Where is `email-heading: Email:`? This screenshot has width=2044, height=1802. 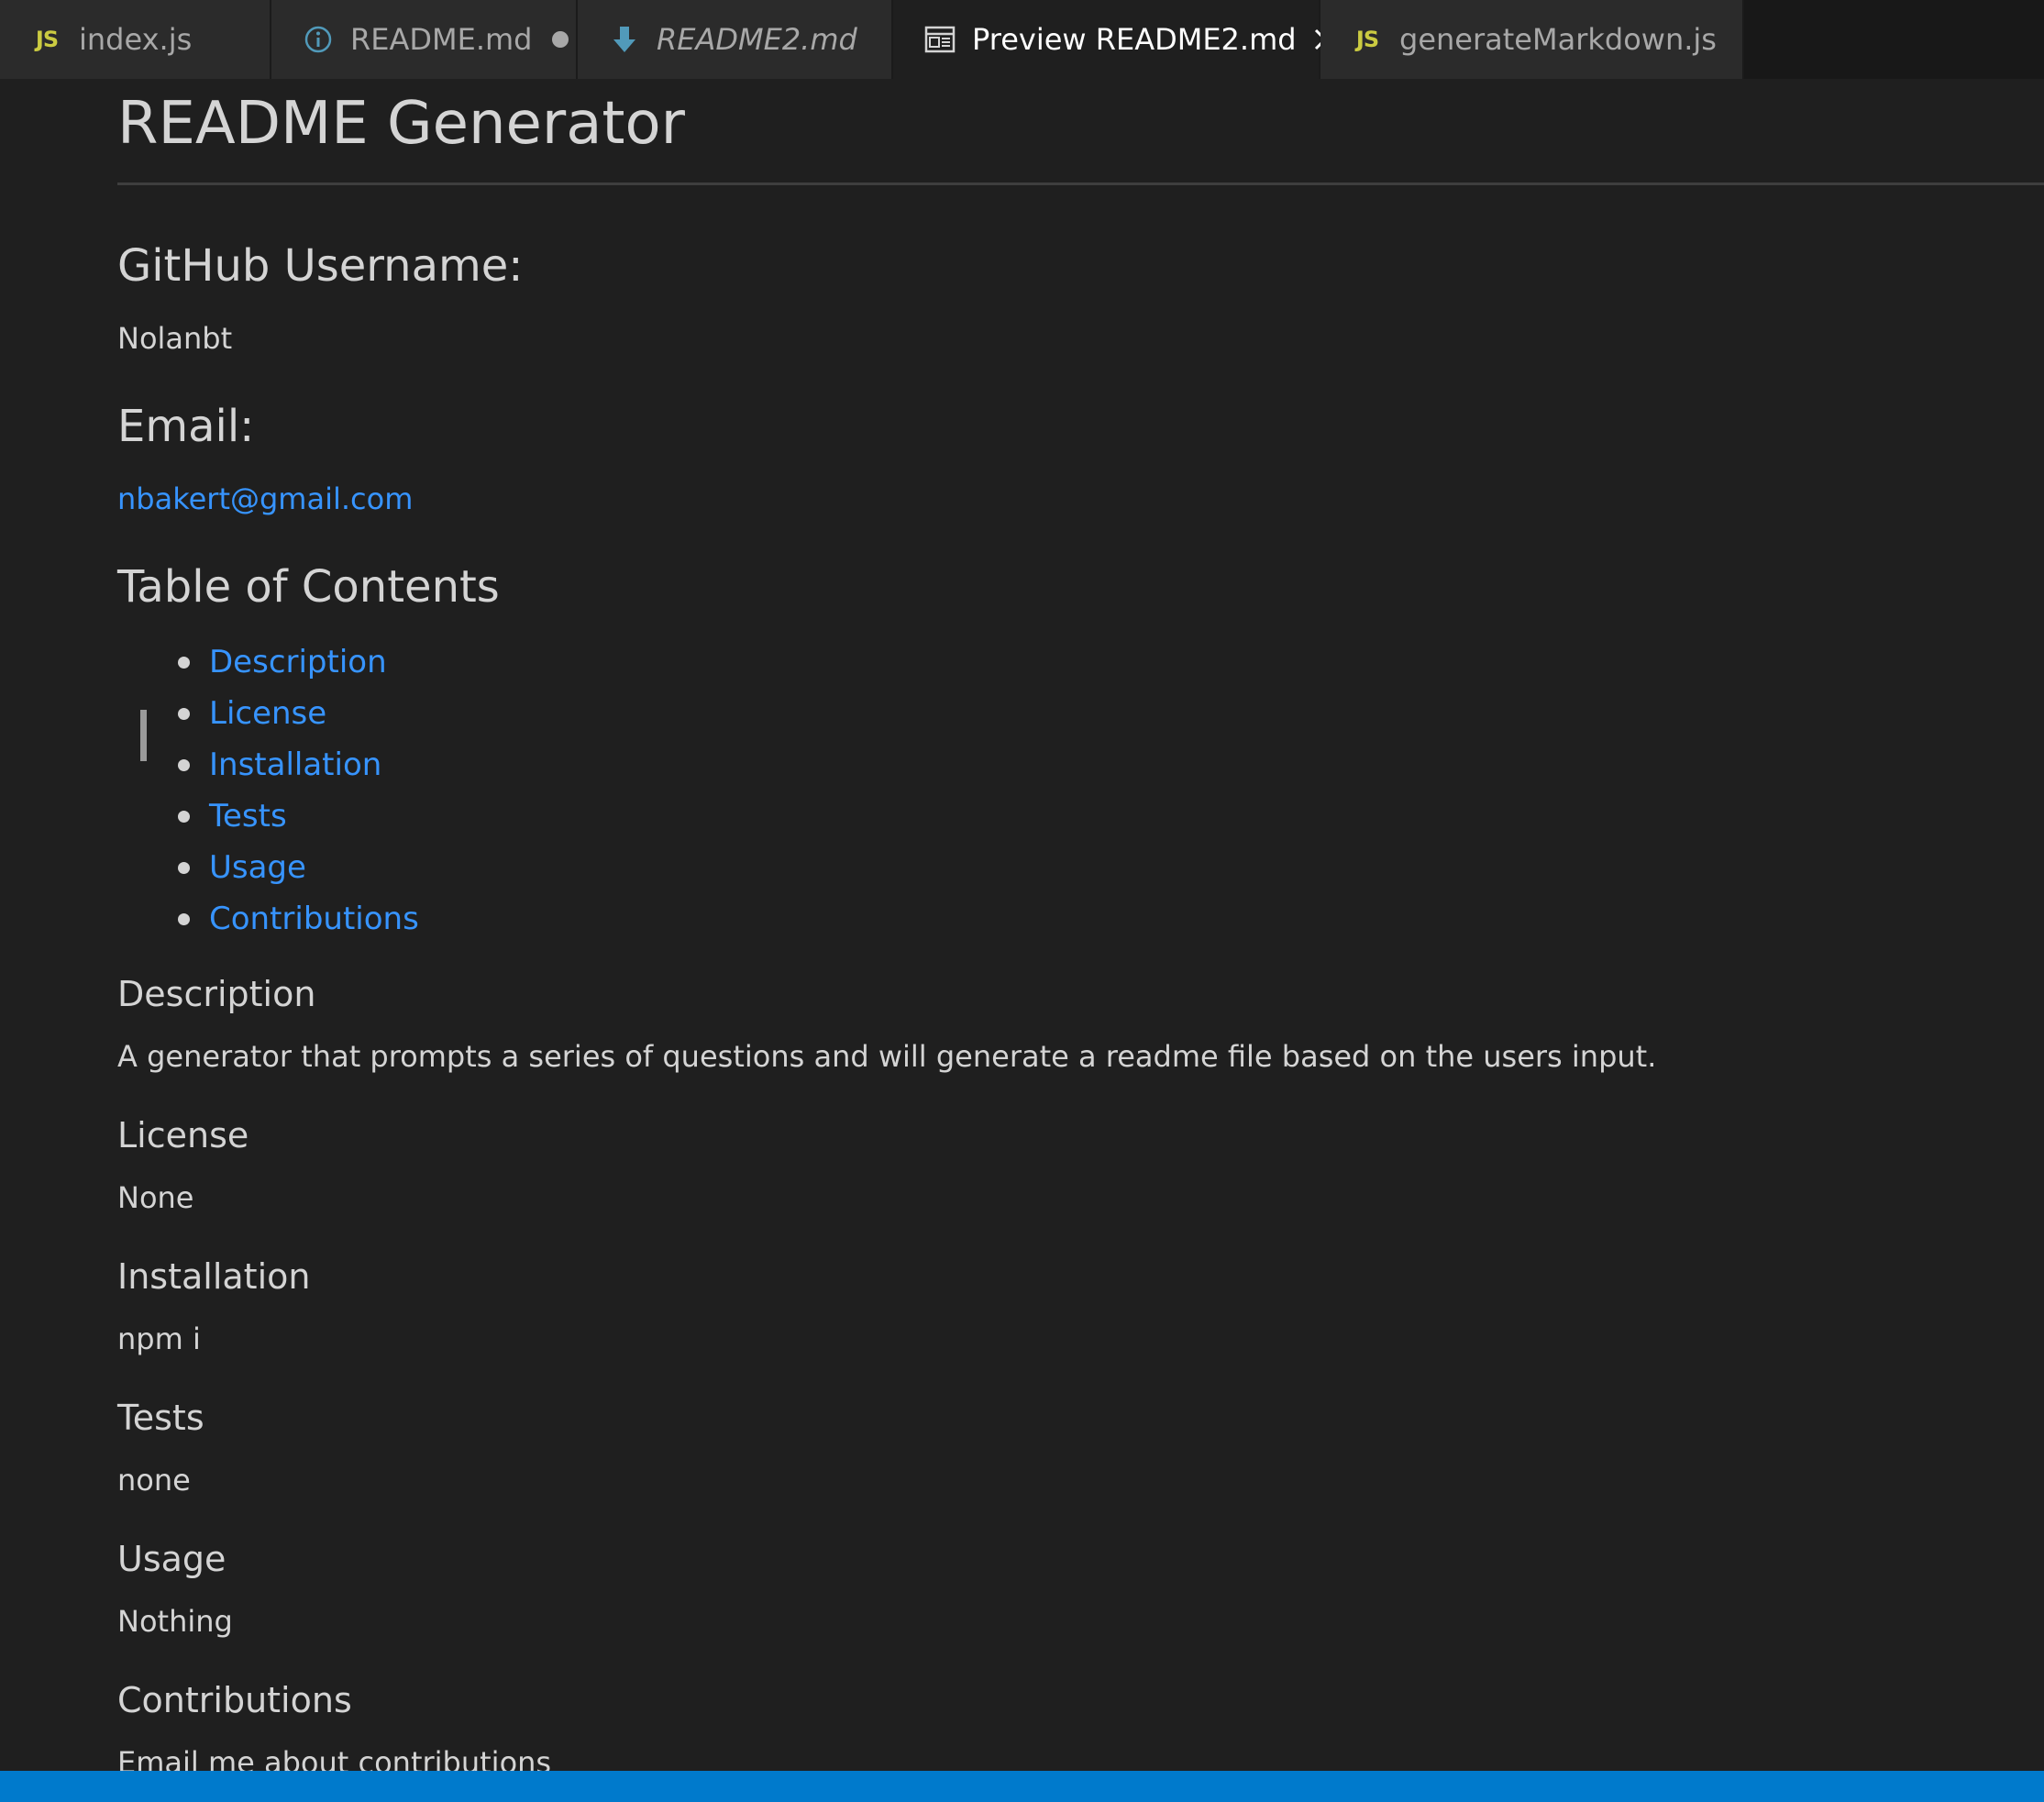
email-heading: Email: is located at coordinates (186, 426).